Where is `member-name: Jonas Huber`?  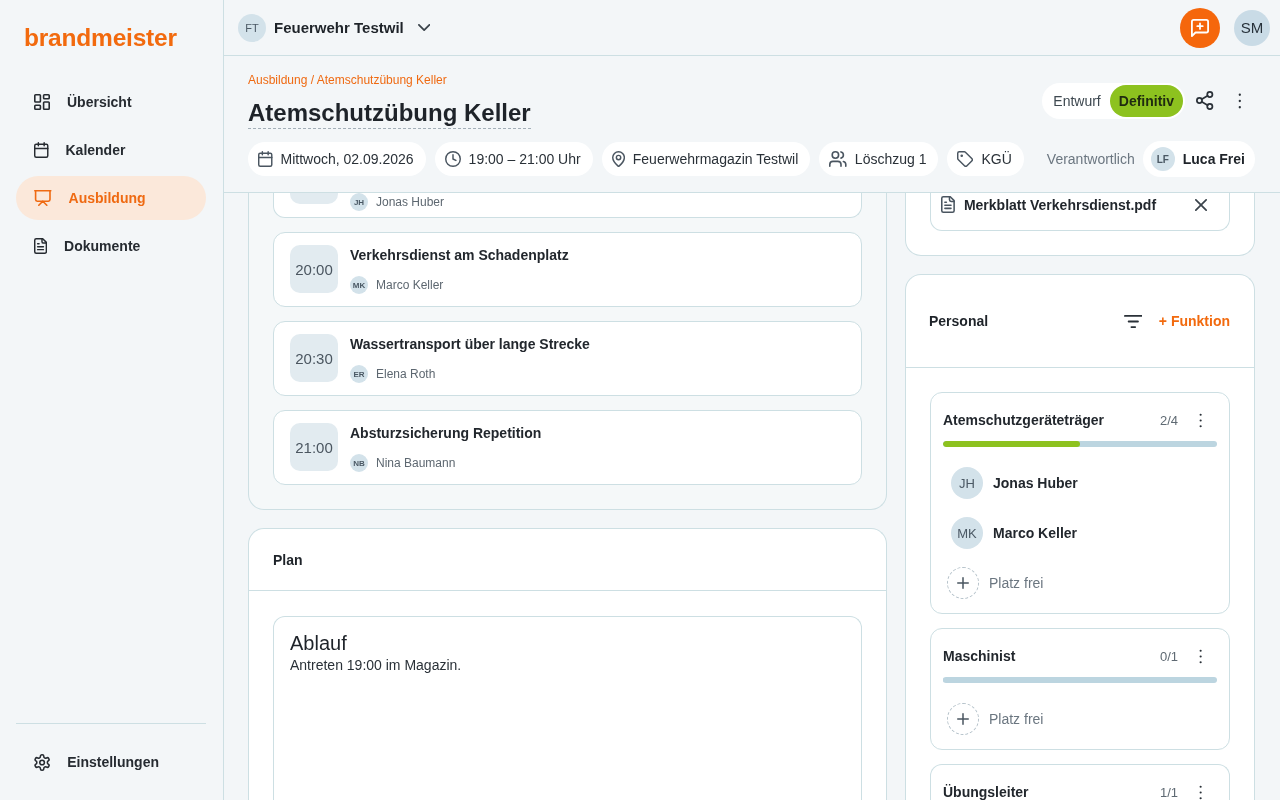
member-name: Jonas Huber is located at coordinates (1035, 483).